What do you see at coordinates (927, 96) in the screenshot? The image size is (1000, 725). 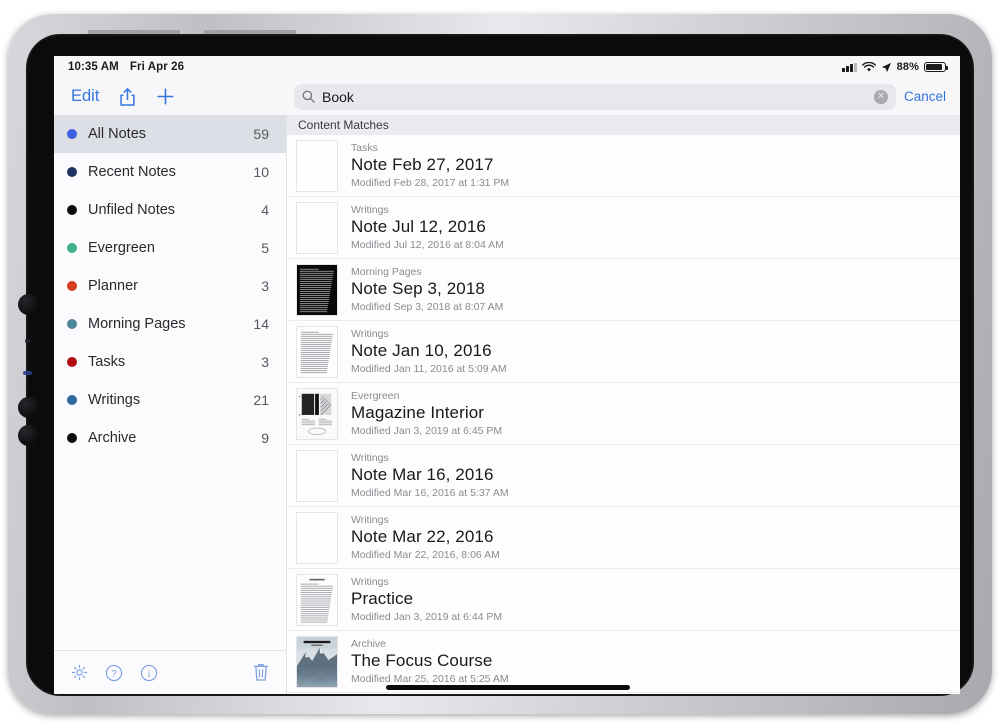 I see `cancel-button: Cancel` at bounding box center [927, 96].